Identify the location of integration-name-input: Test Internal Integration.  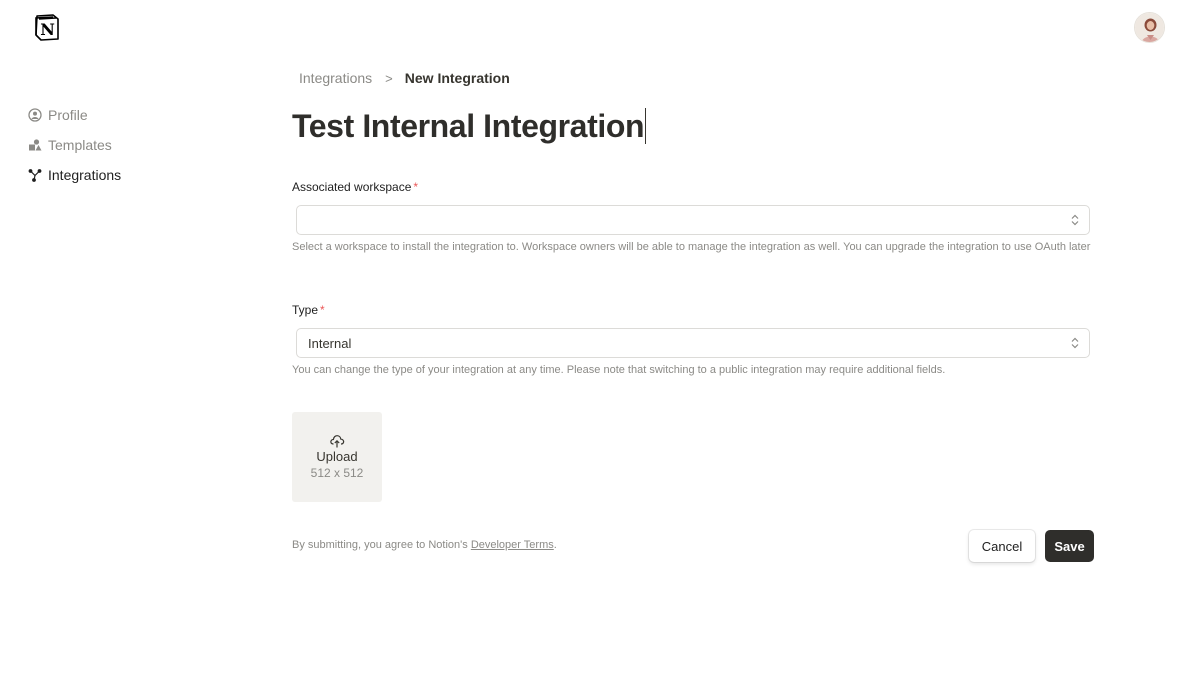
(469, 126).